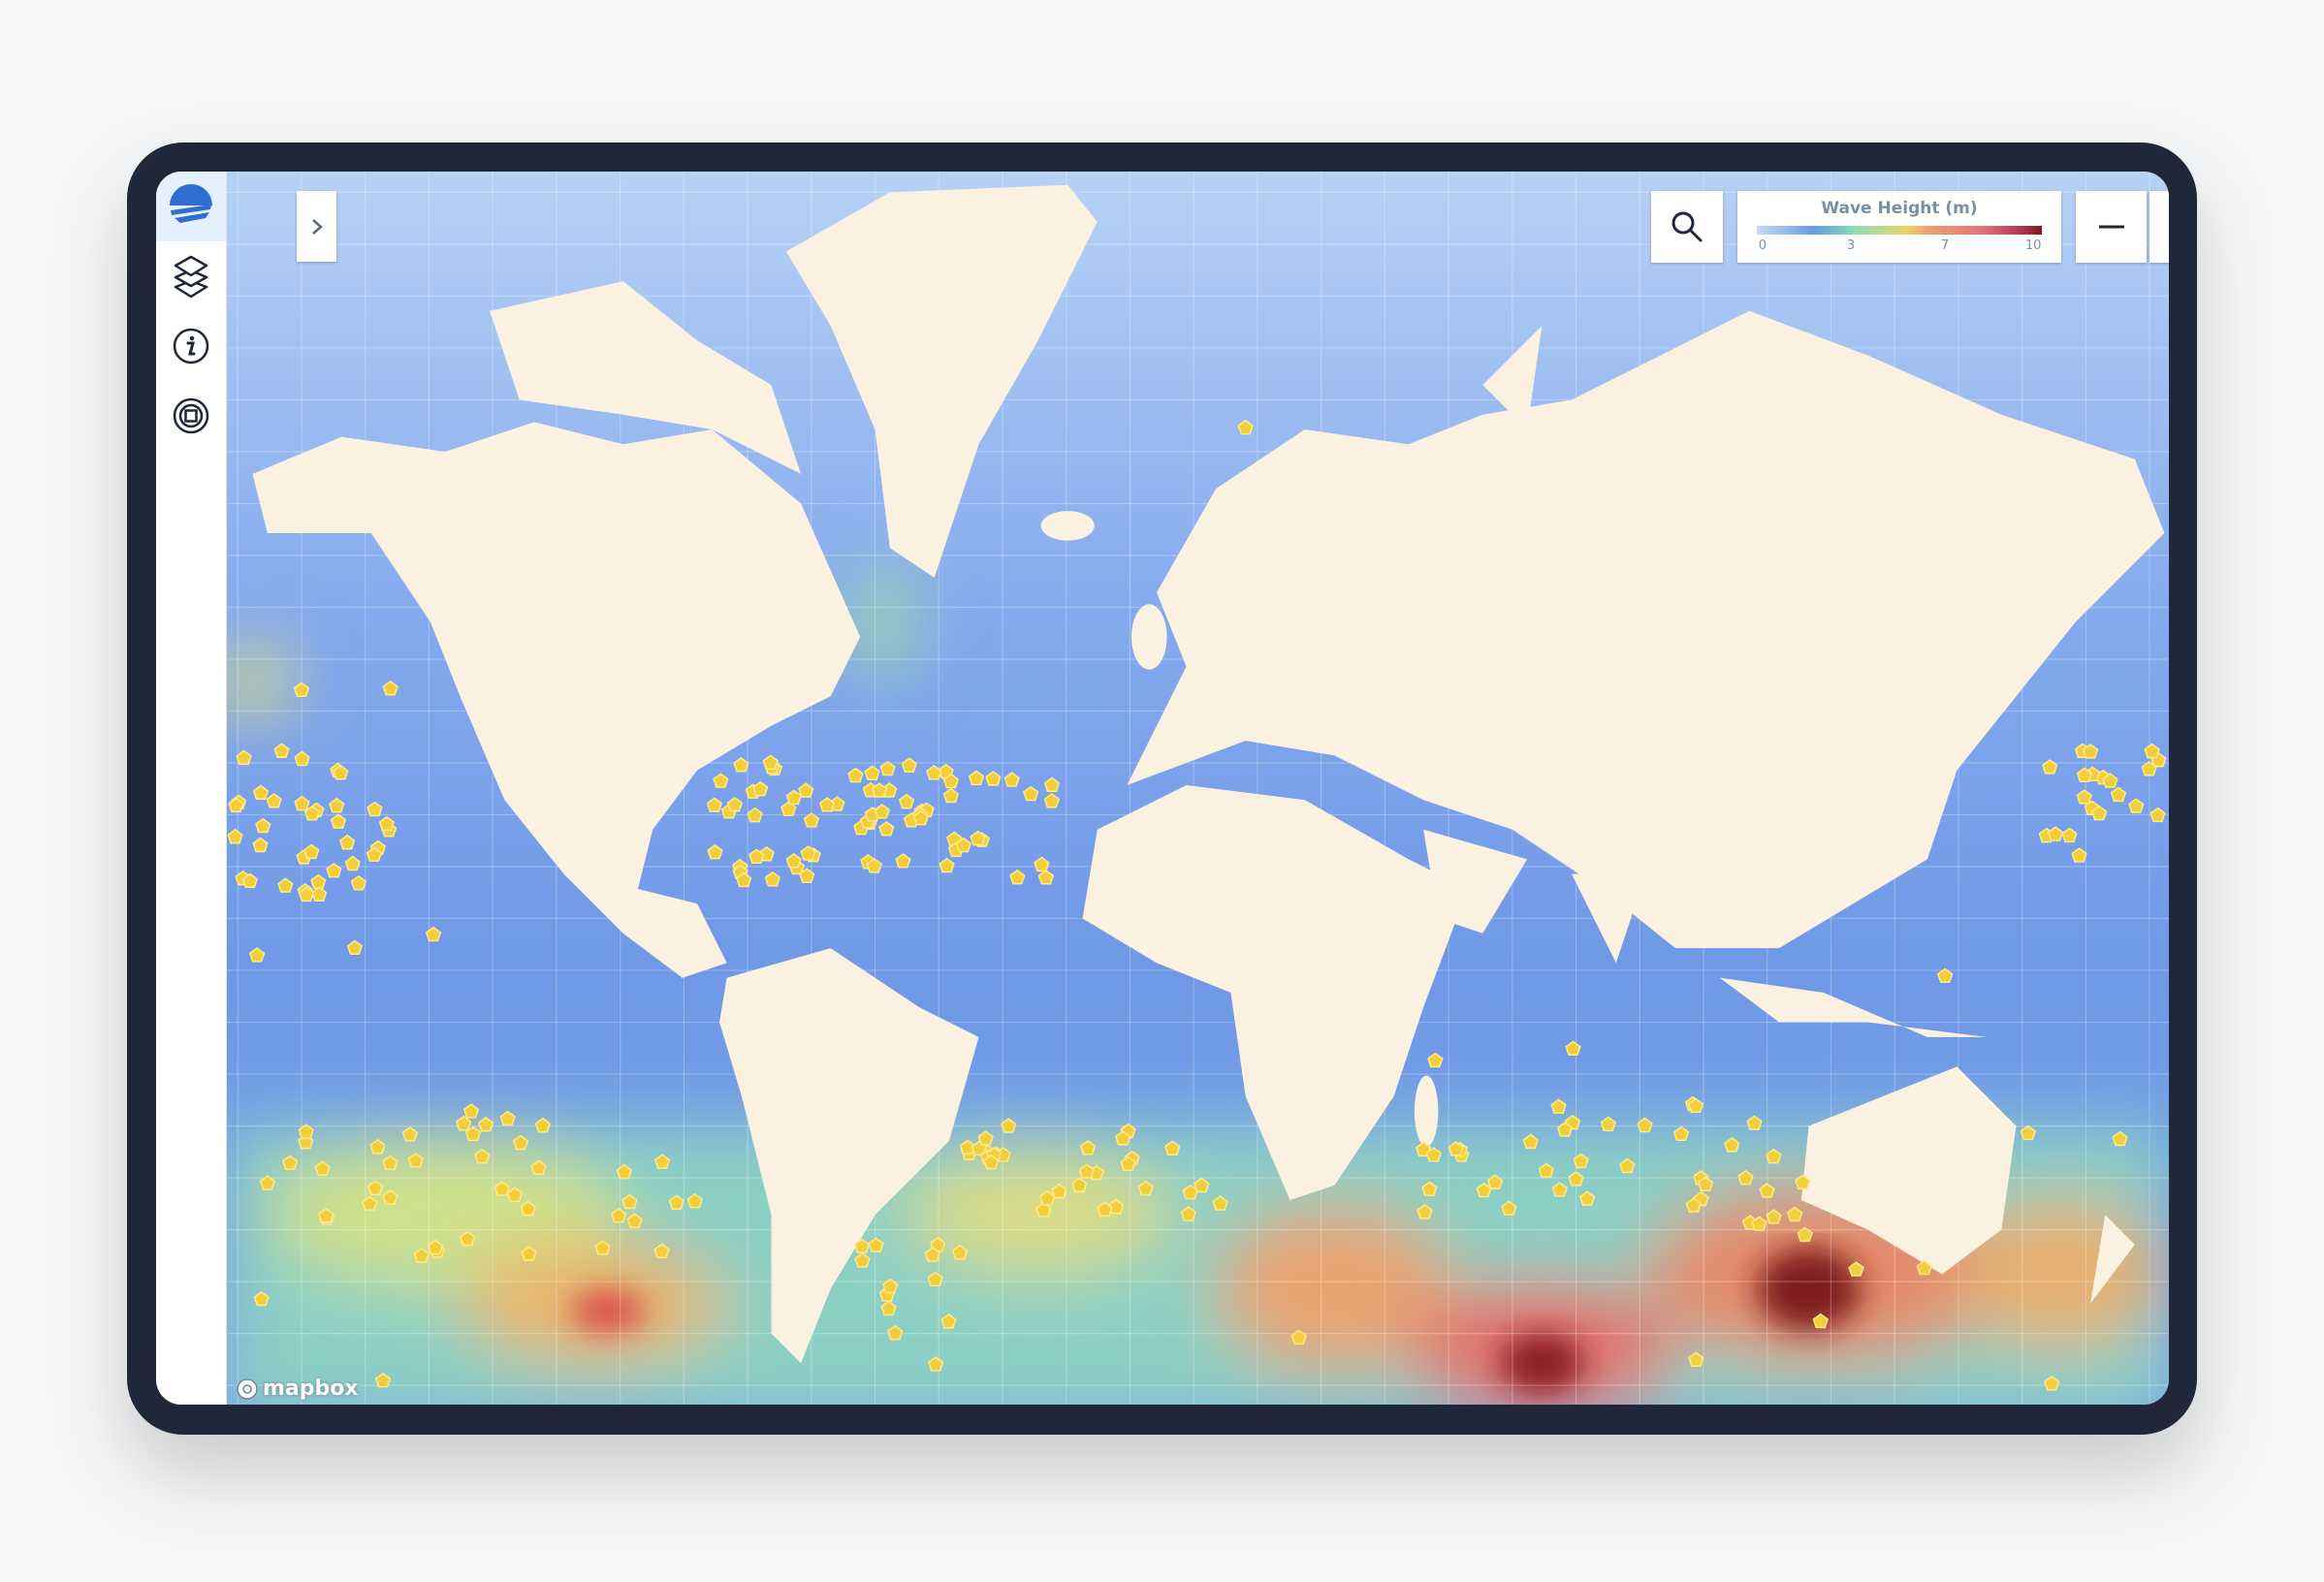 The image size is (2324, 1582). Describe the element at coordinates (2159, 227) in the screenshot. I see `zoom-in-button` at that location.